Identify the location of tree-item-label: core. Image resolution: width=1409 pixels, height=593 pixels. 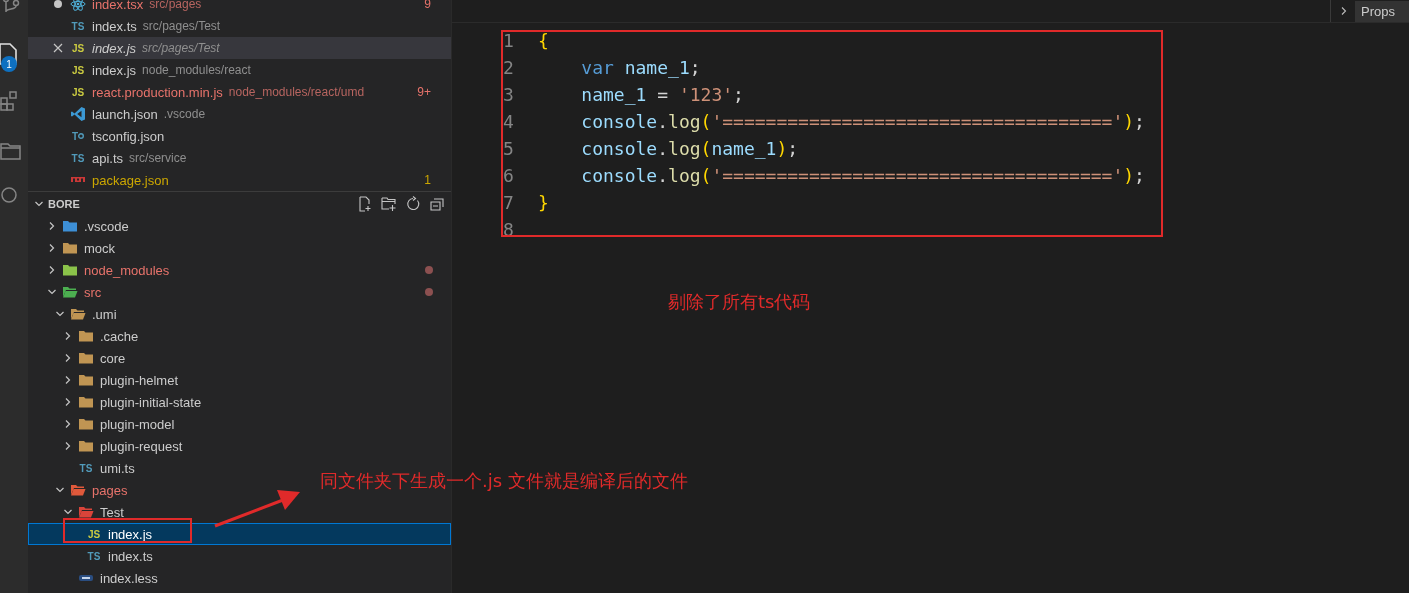
(113, 358).